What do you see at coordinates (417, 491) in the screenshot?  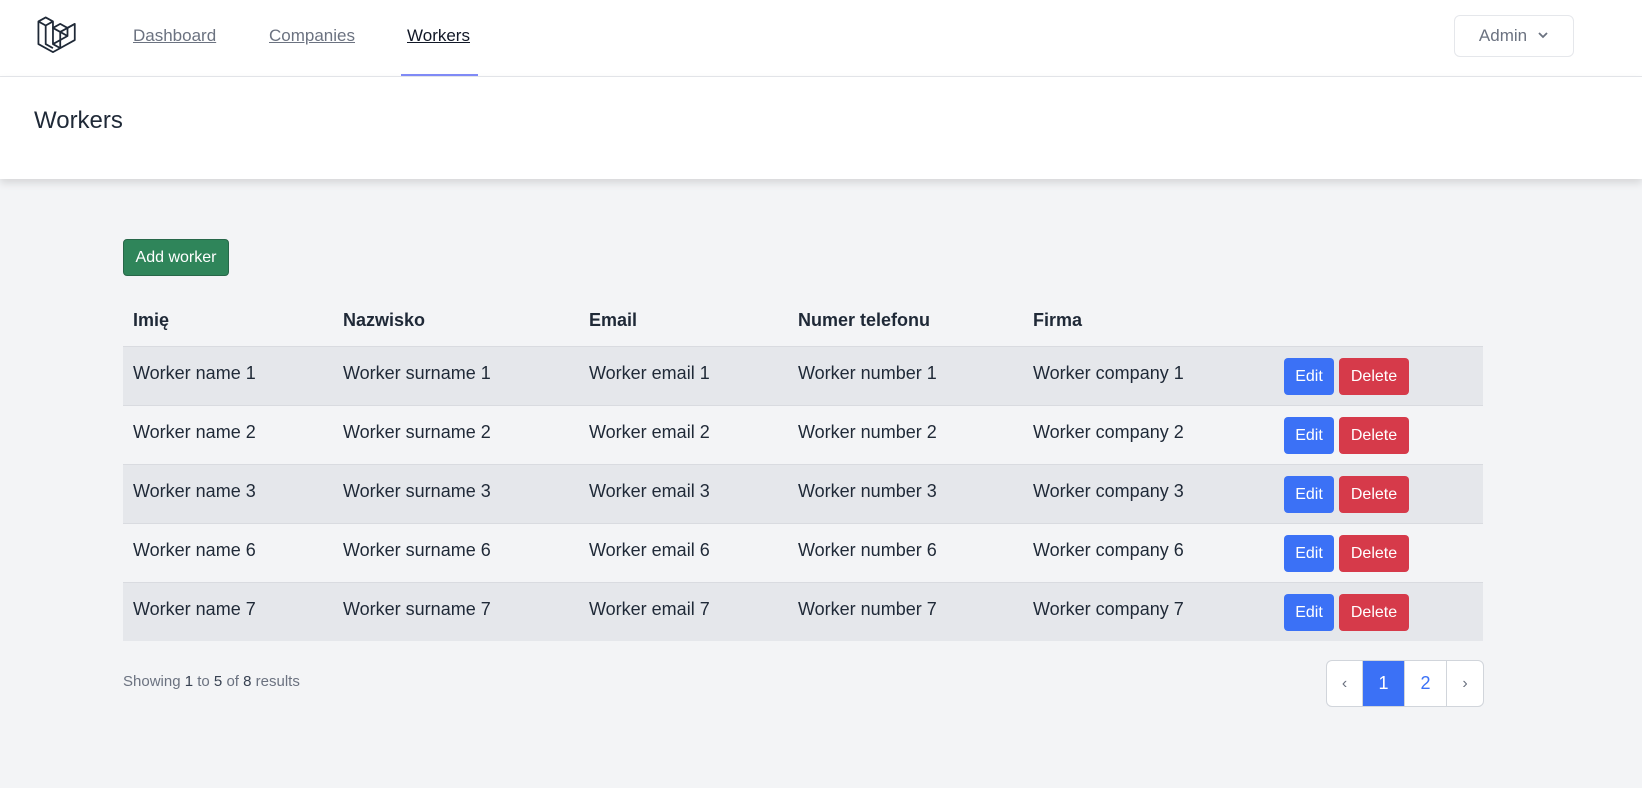 I see `cell-surname: Worker surname 3` at bounding box center [417, 491].